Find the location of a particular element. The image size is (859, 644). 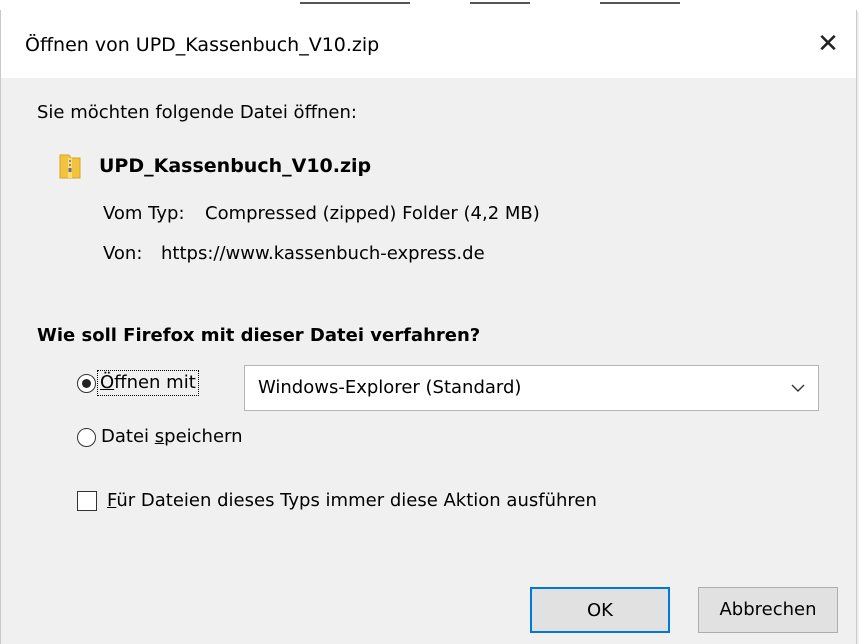

open-with-mnemonic: Ö is located at coordinates (107, 382).